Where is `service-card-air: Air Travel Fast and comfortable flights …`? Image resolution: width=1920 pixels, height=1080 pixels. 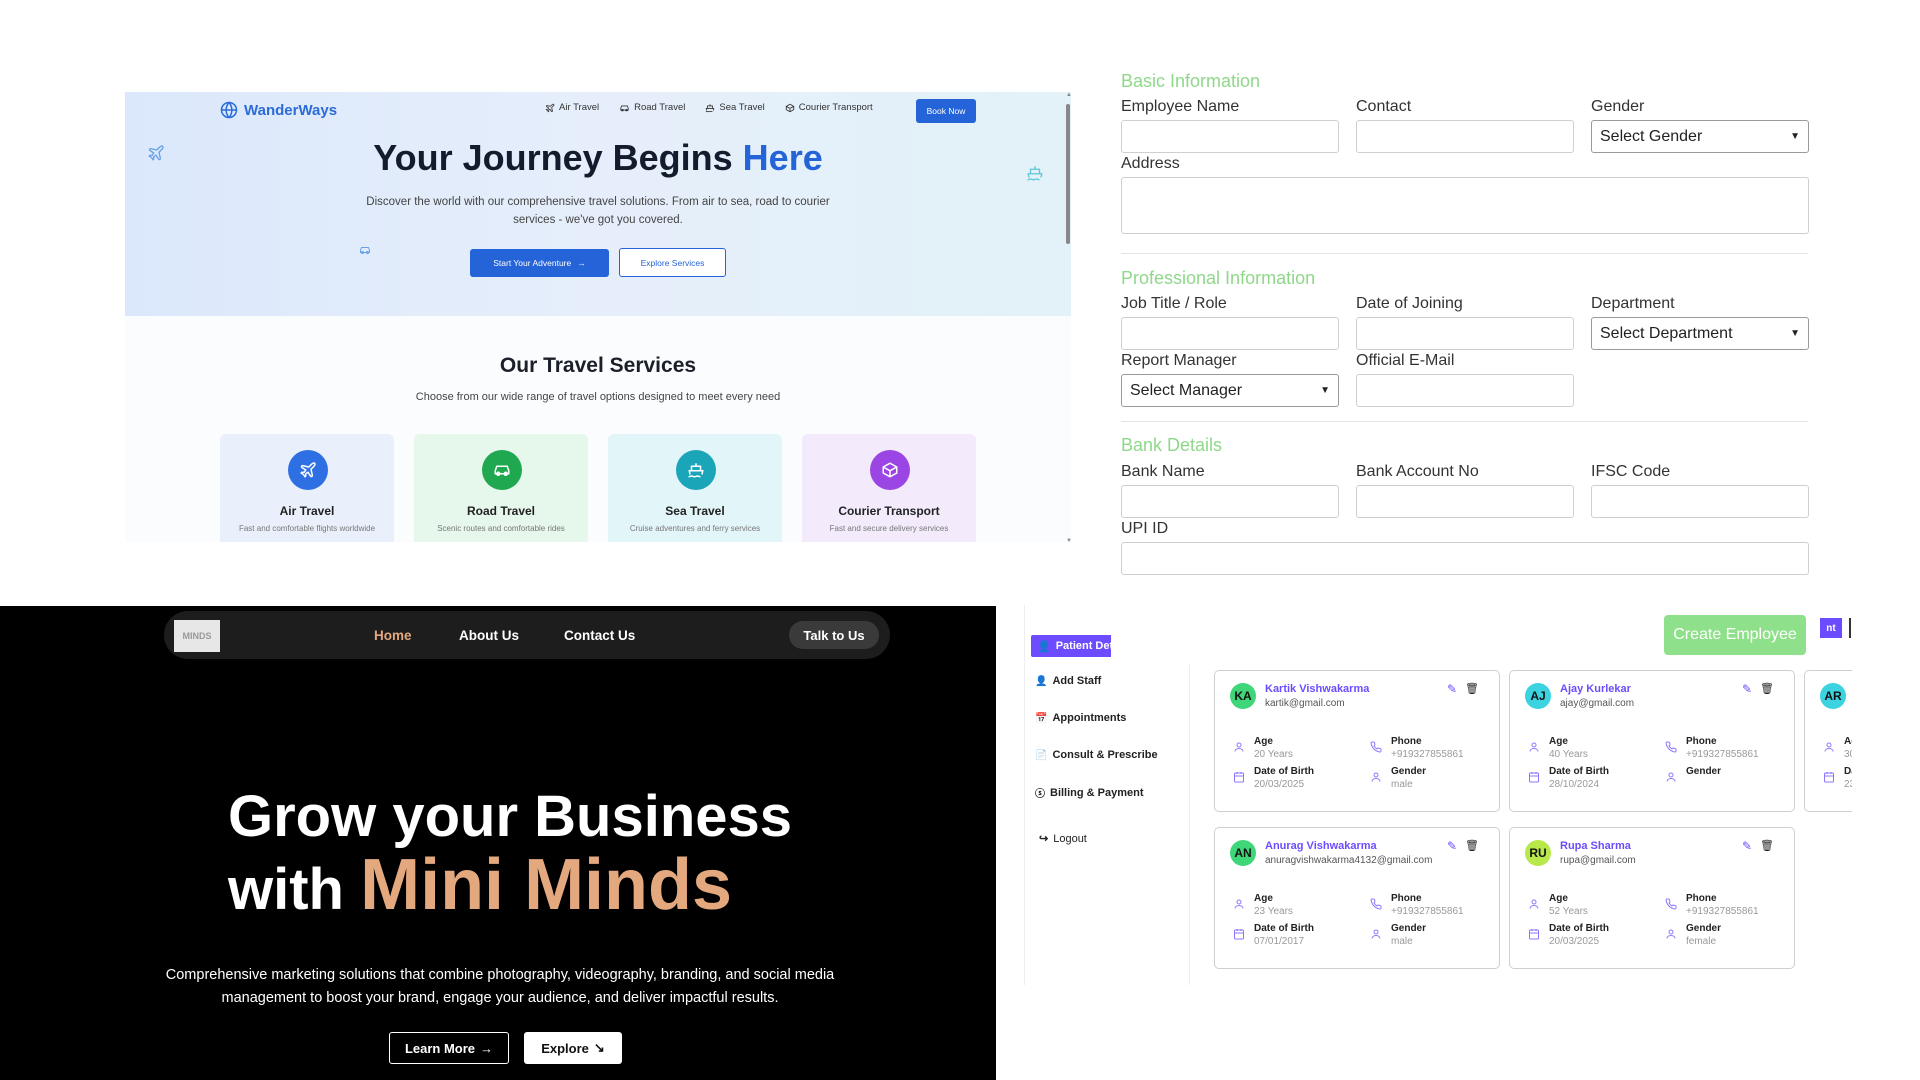 service-card-air: Air Travel Fast and comfortable flights … is located at coordinates (307, 488).